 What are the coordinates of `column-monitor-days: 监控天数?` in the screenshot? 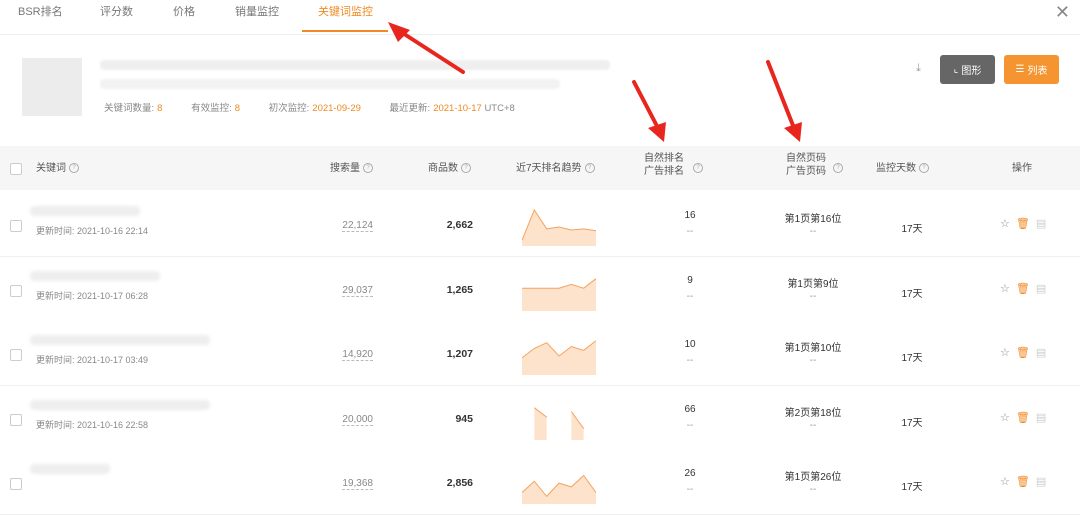 It's located at (902, 168).